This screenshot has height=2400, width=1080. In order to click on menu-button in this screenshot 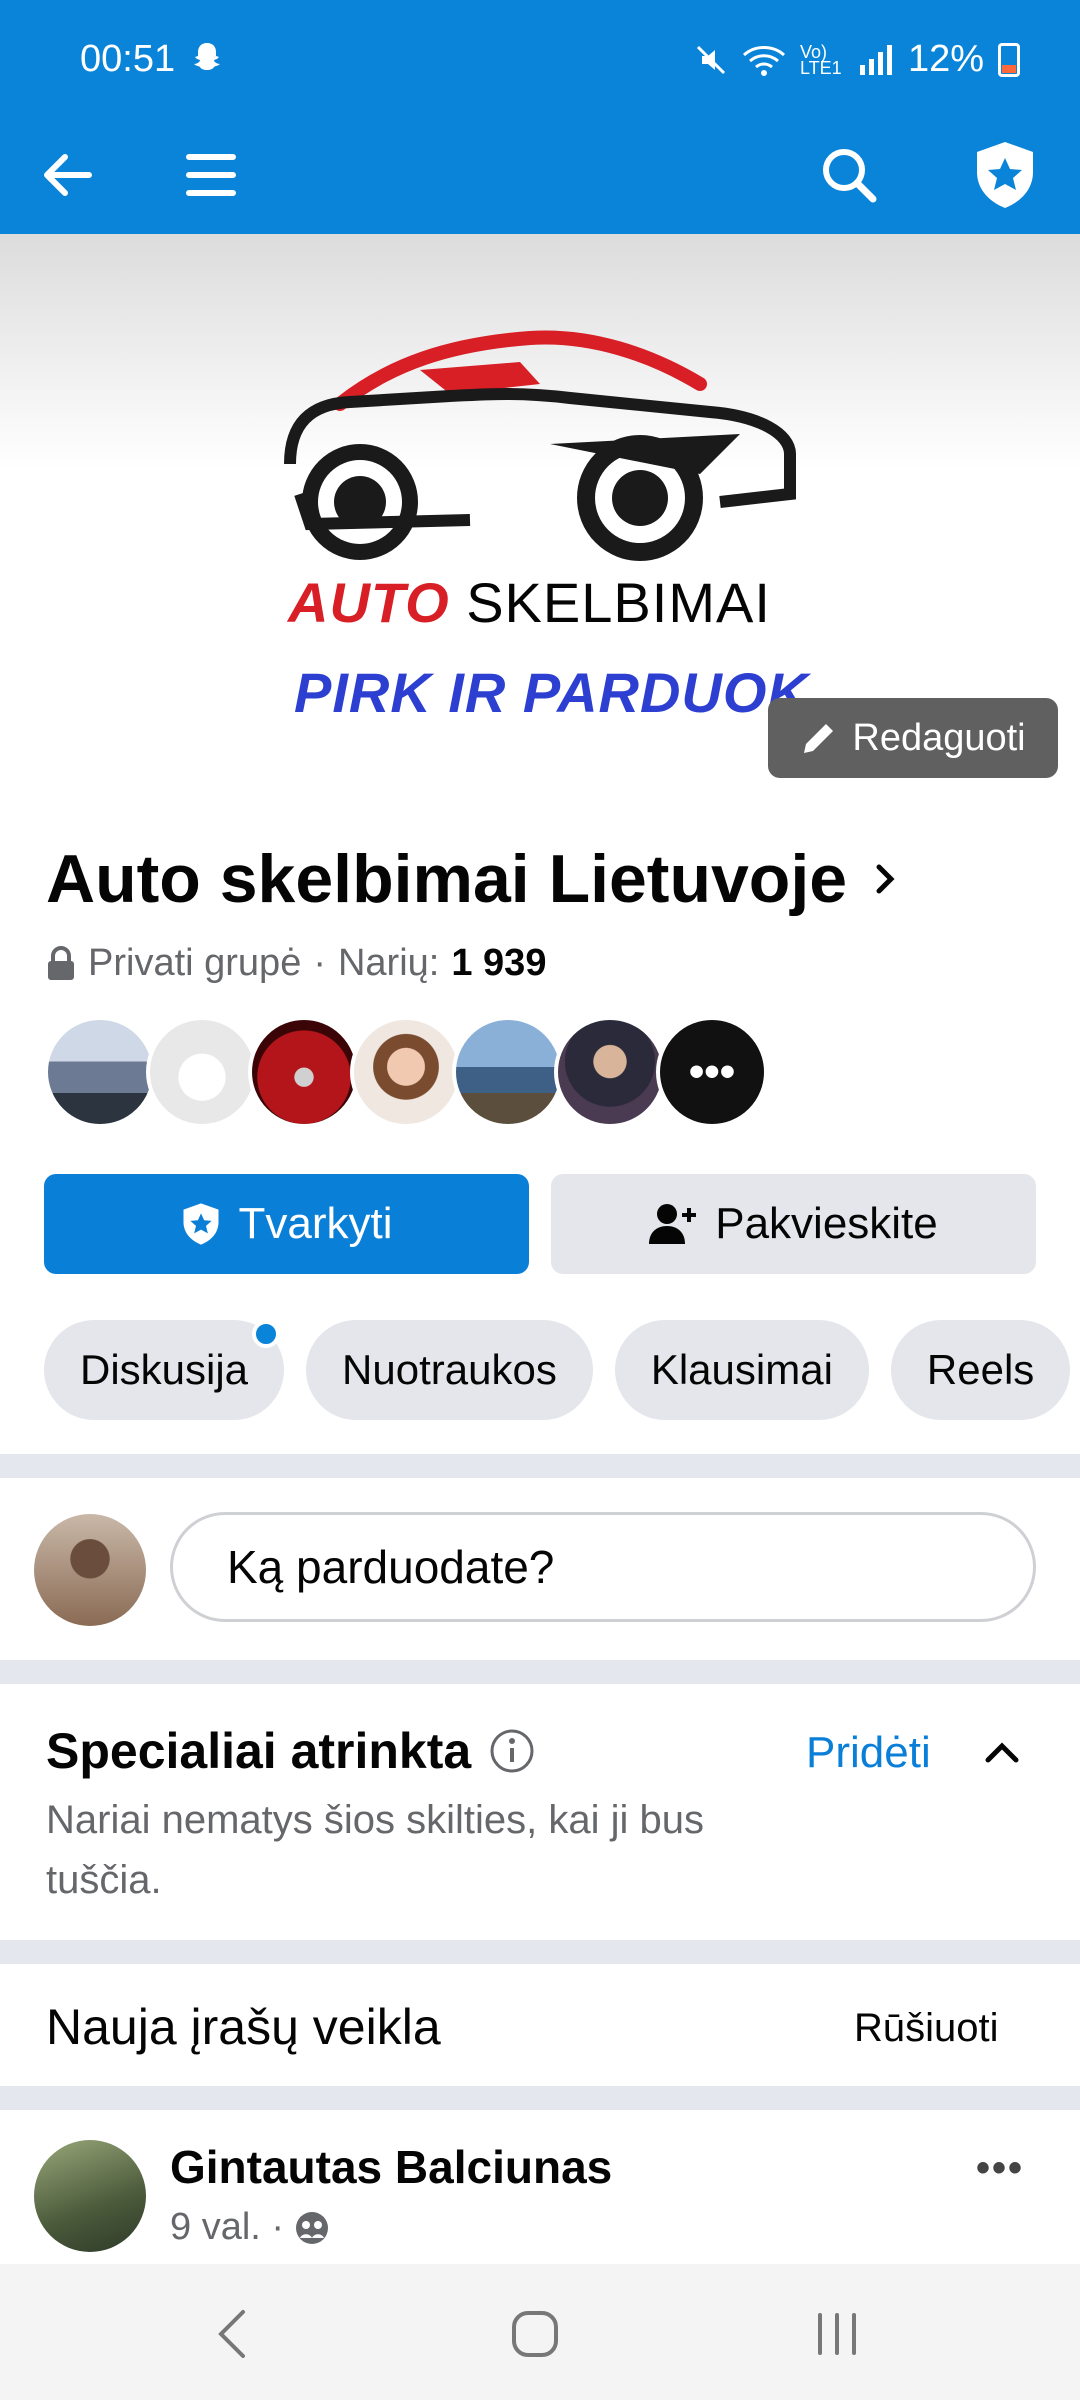, I will do `click(211, 175)`.